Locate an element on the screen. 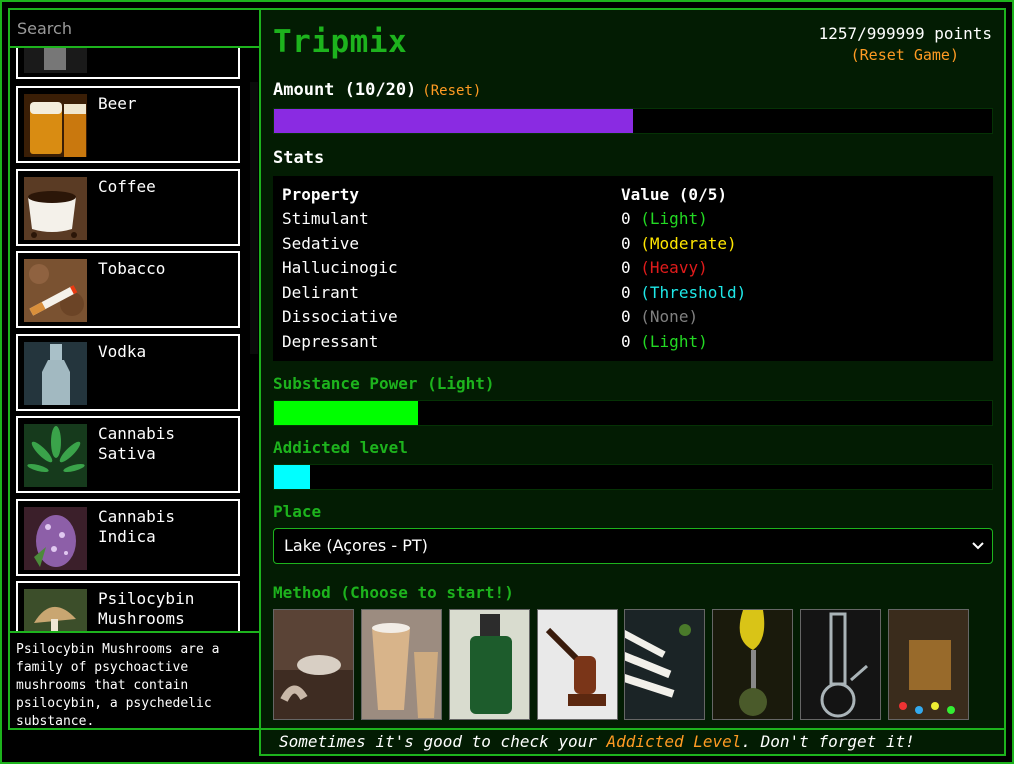 This screenshot has width=1014, height=764. amount-reset-link: (Reset) is located at coordinates (451, 91).